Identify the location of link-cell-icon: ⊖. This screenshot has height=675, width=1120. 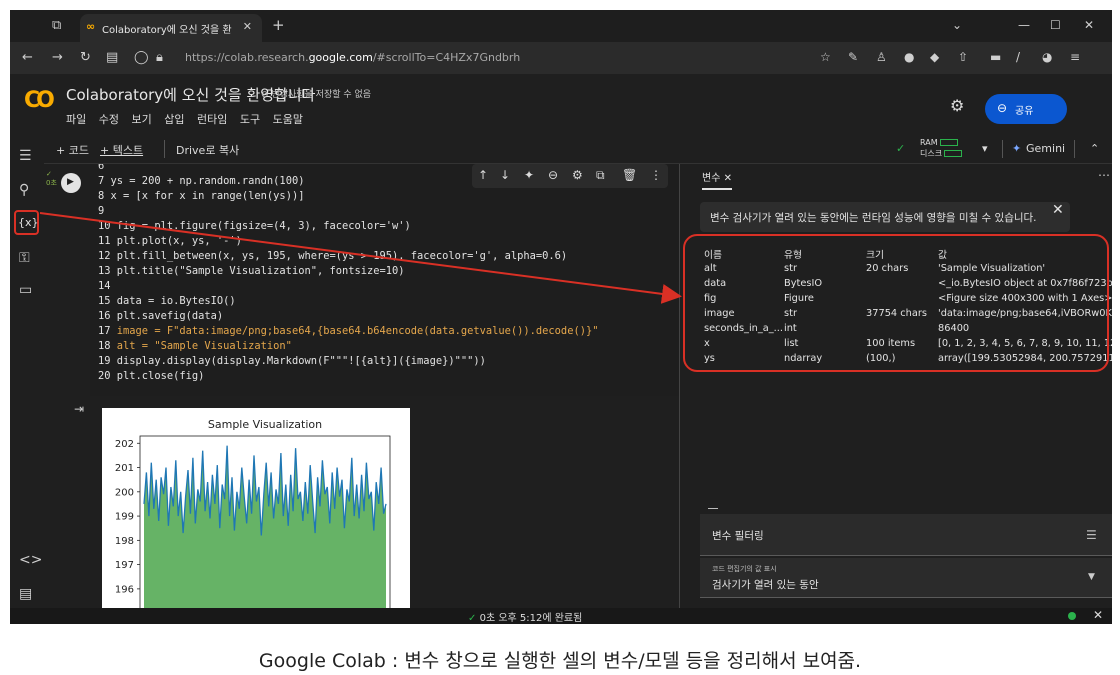
(553, 175).